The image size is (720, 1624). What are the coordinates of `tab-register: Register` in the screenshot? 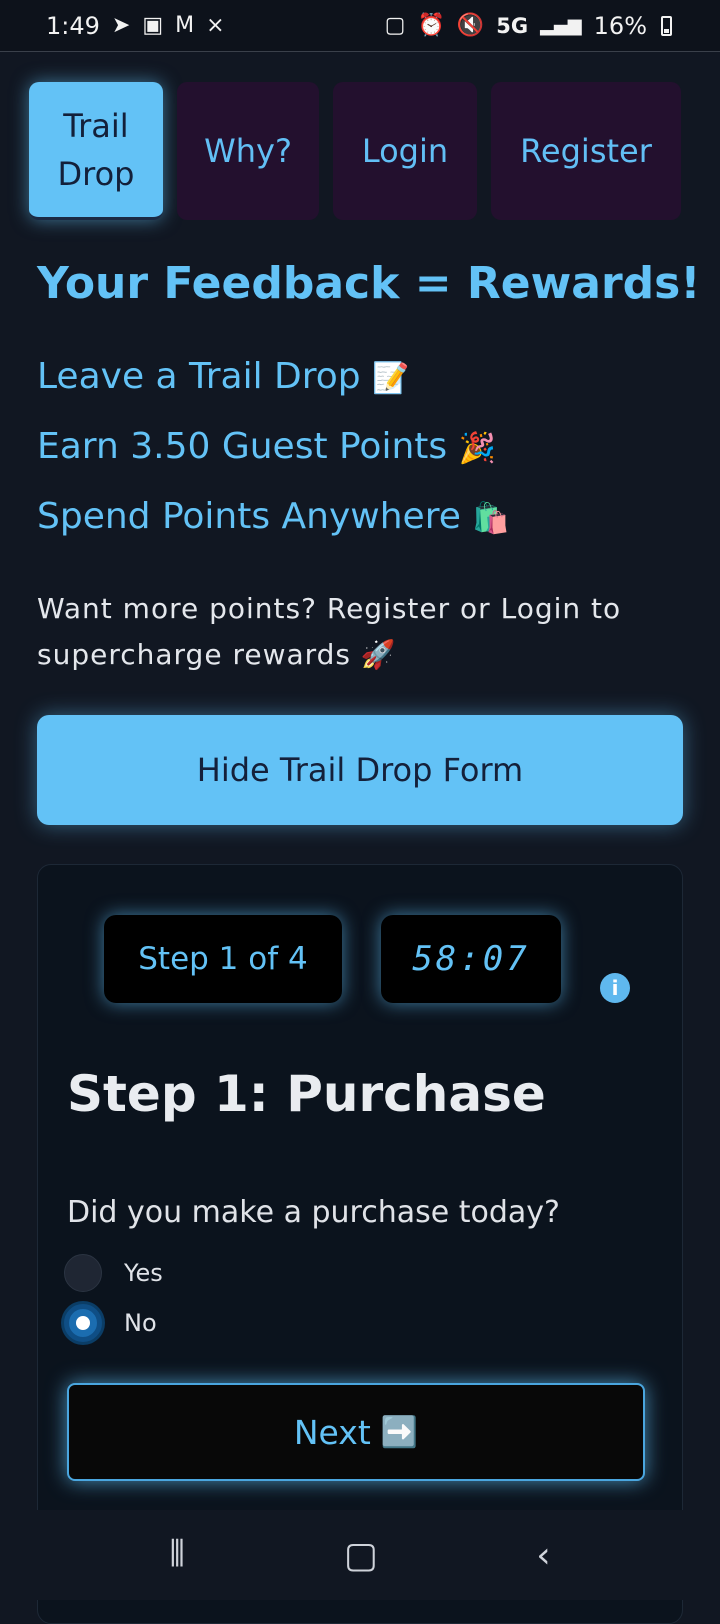 It's located at (586, 151).